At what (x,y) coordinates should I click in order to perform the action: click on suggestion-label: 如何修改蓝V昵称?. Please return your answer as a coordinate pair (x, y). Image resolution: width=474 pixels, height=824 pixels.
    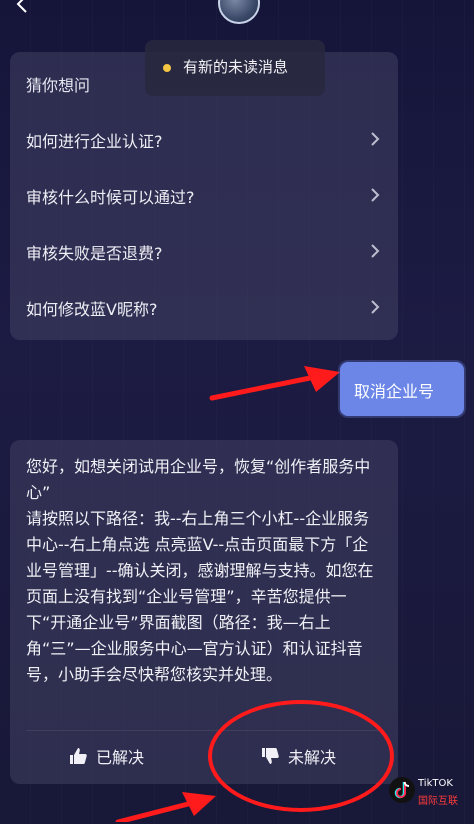
    Looking at the image, I should click on (92, 309).